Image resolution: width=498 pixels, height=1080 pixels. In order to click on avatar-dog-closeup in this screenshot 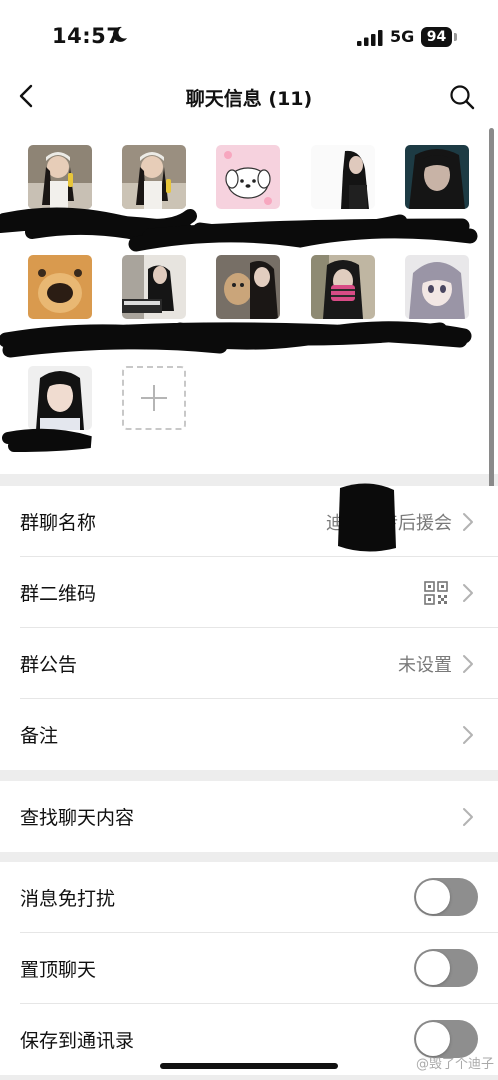, I will do `click(60, 287)`.